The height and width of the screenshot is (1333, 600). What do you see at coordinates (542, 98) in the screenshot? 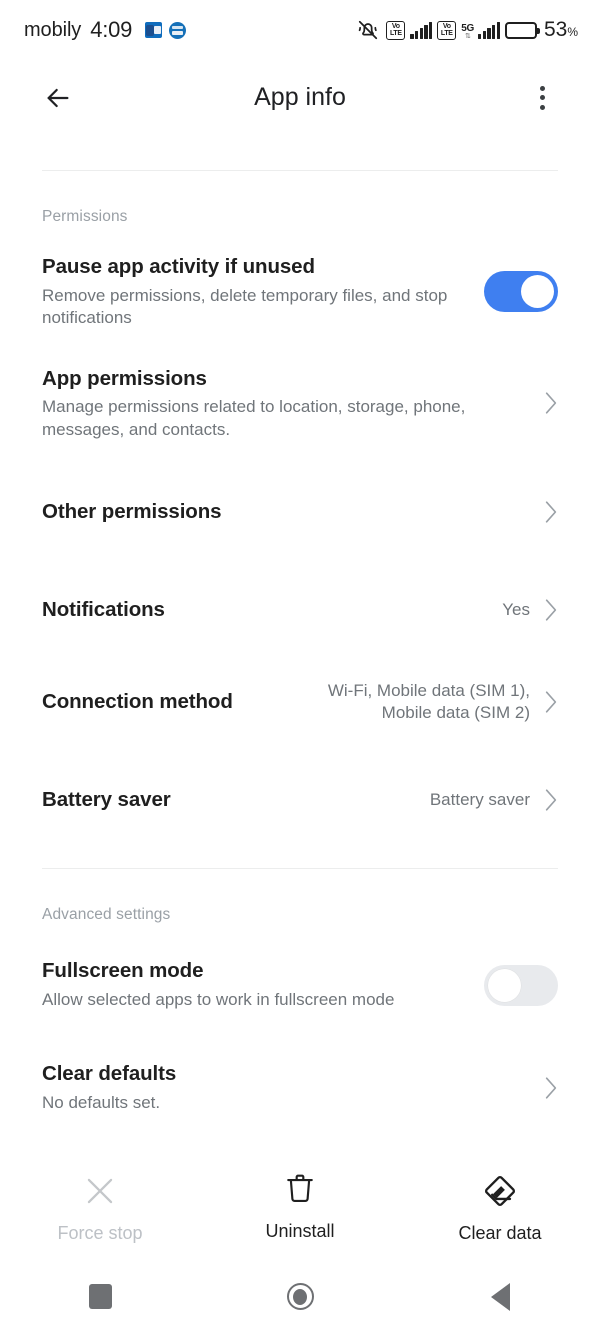
I see `more-vertical-icon` at bounding box center [542, 98].